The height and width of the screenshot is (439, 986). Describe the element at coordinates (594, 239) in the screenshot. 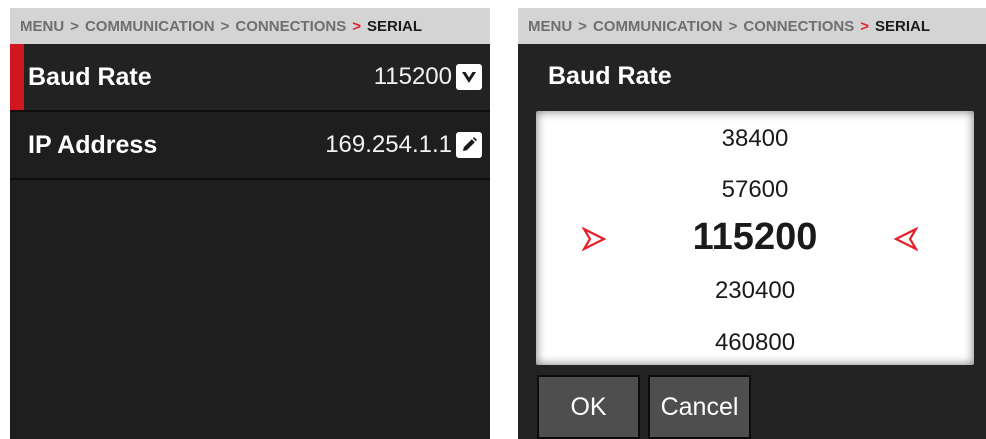

I see `selection-arrow-left-icon` at that location.